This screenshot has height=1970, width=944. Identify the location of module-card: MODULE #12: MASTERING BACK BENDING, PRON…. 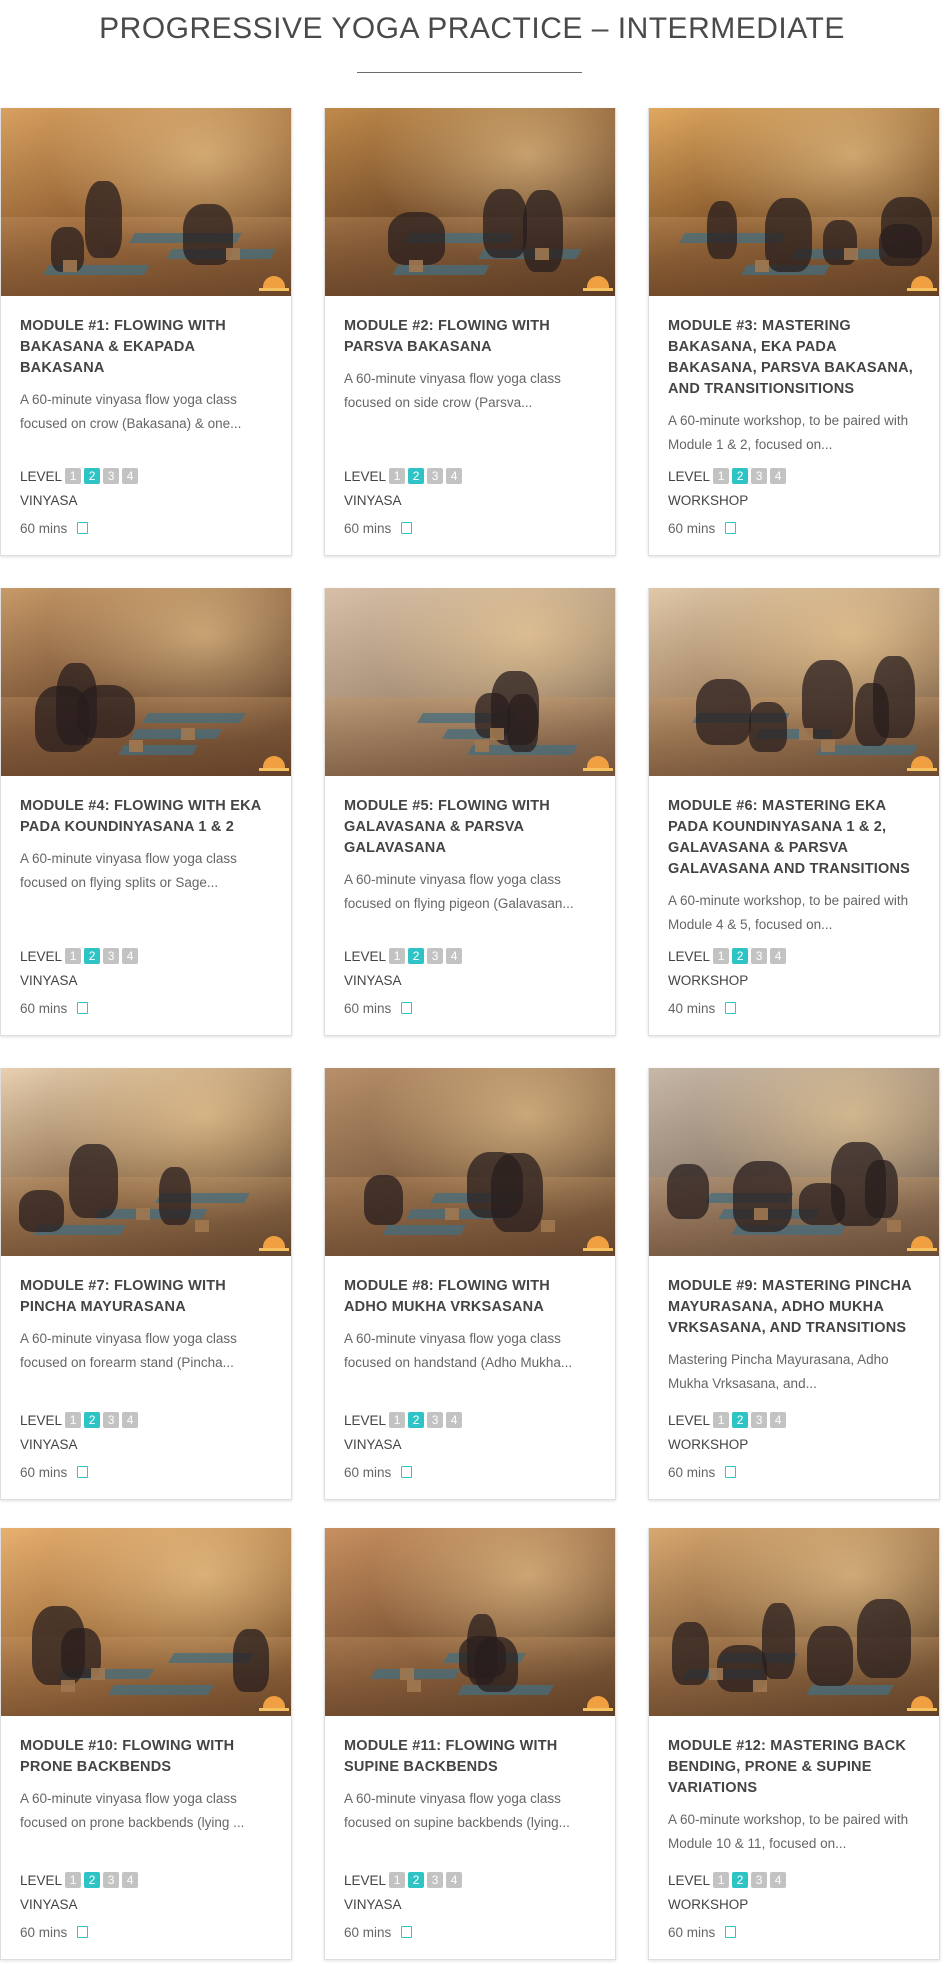
(794, 1744).